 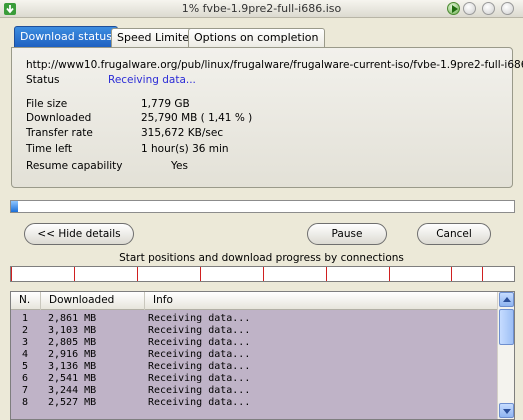 I want to click on row-downloaded: 2,541 MB, so click(x=72, y=378).